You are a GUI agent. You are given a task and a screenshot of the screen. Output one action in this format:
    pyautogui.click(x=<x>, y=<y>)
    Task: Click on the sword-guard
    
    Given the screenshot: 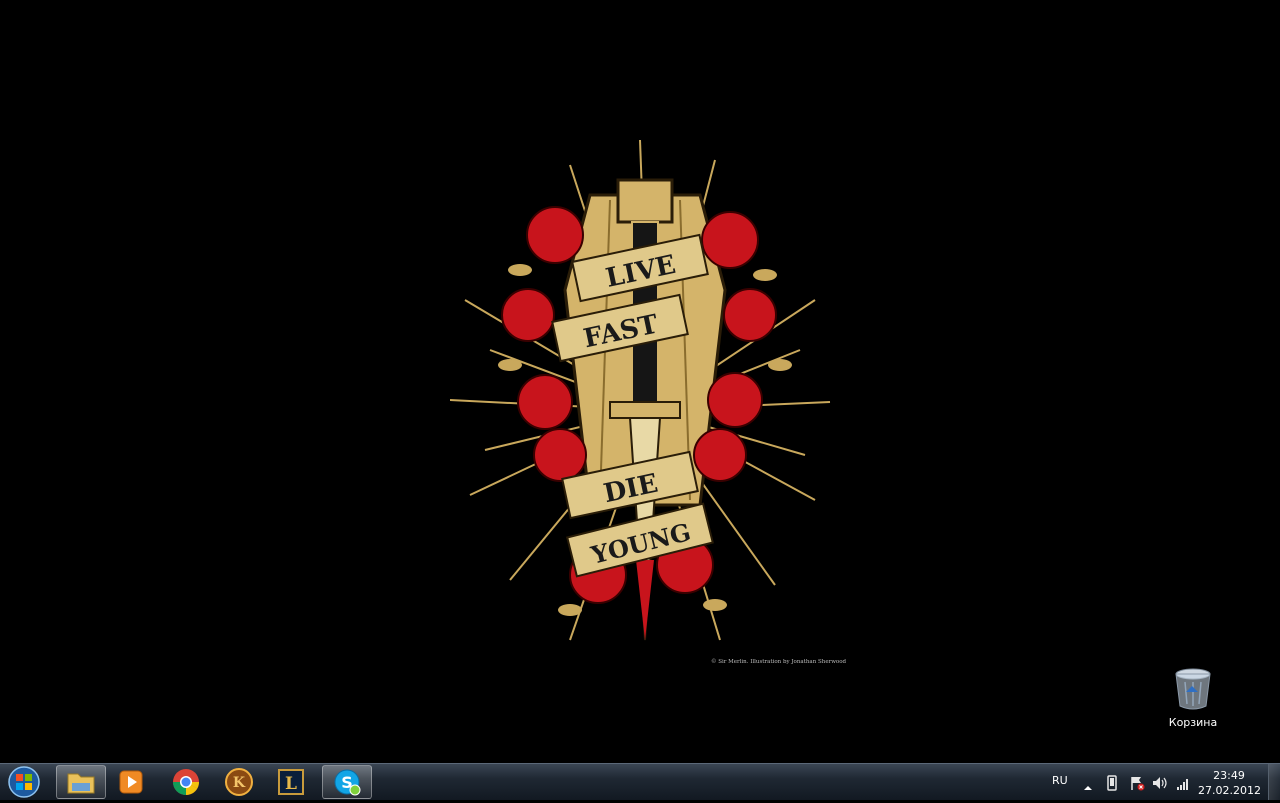 What is the action you would take?
    pyautogui.click(x=645, y=410)
    